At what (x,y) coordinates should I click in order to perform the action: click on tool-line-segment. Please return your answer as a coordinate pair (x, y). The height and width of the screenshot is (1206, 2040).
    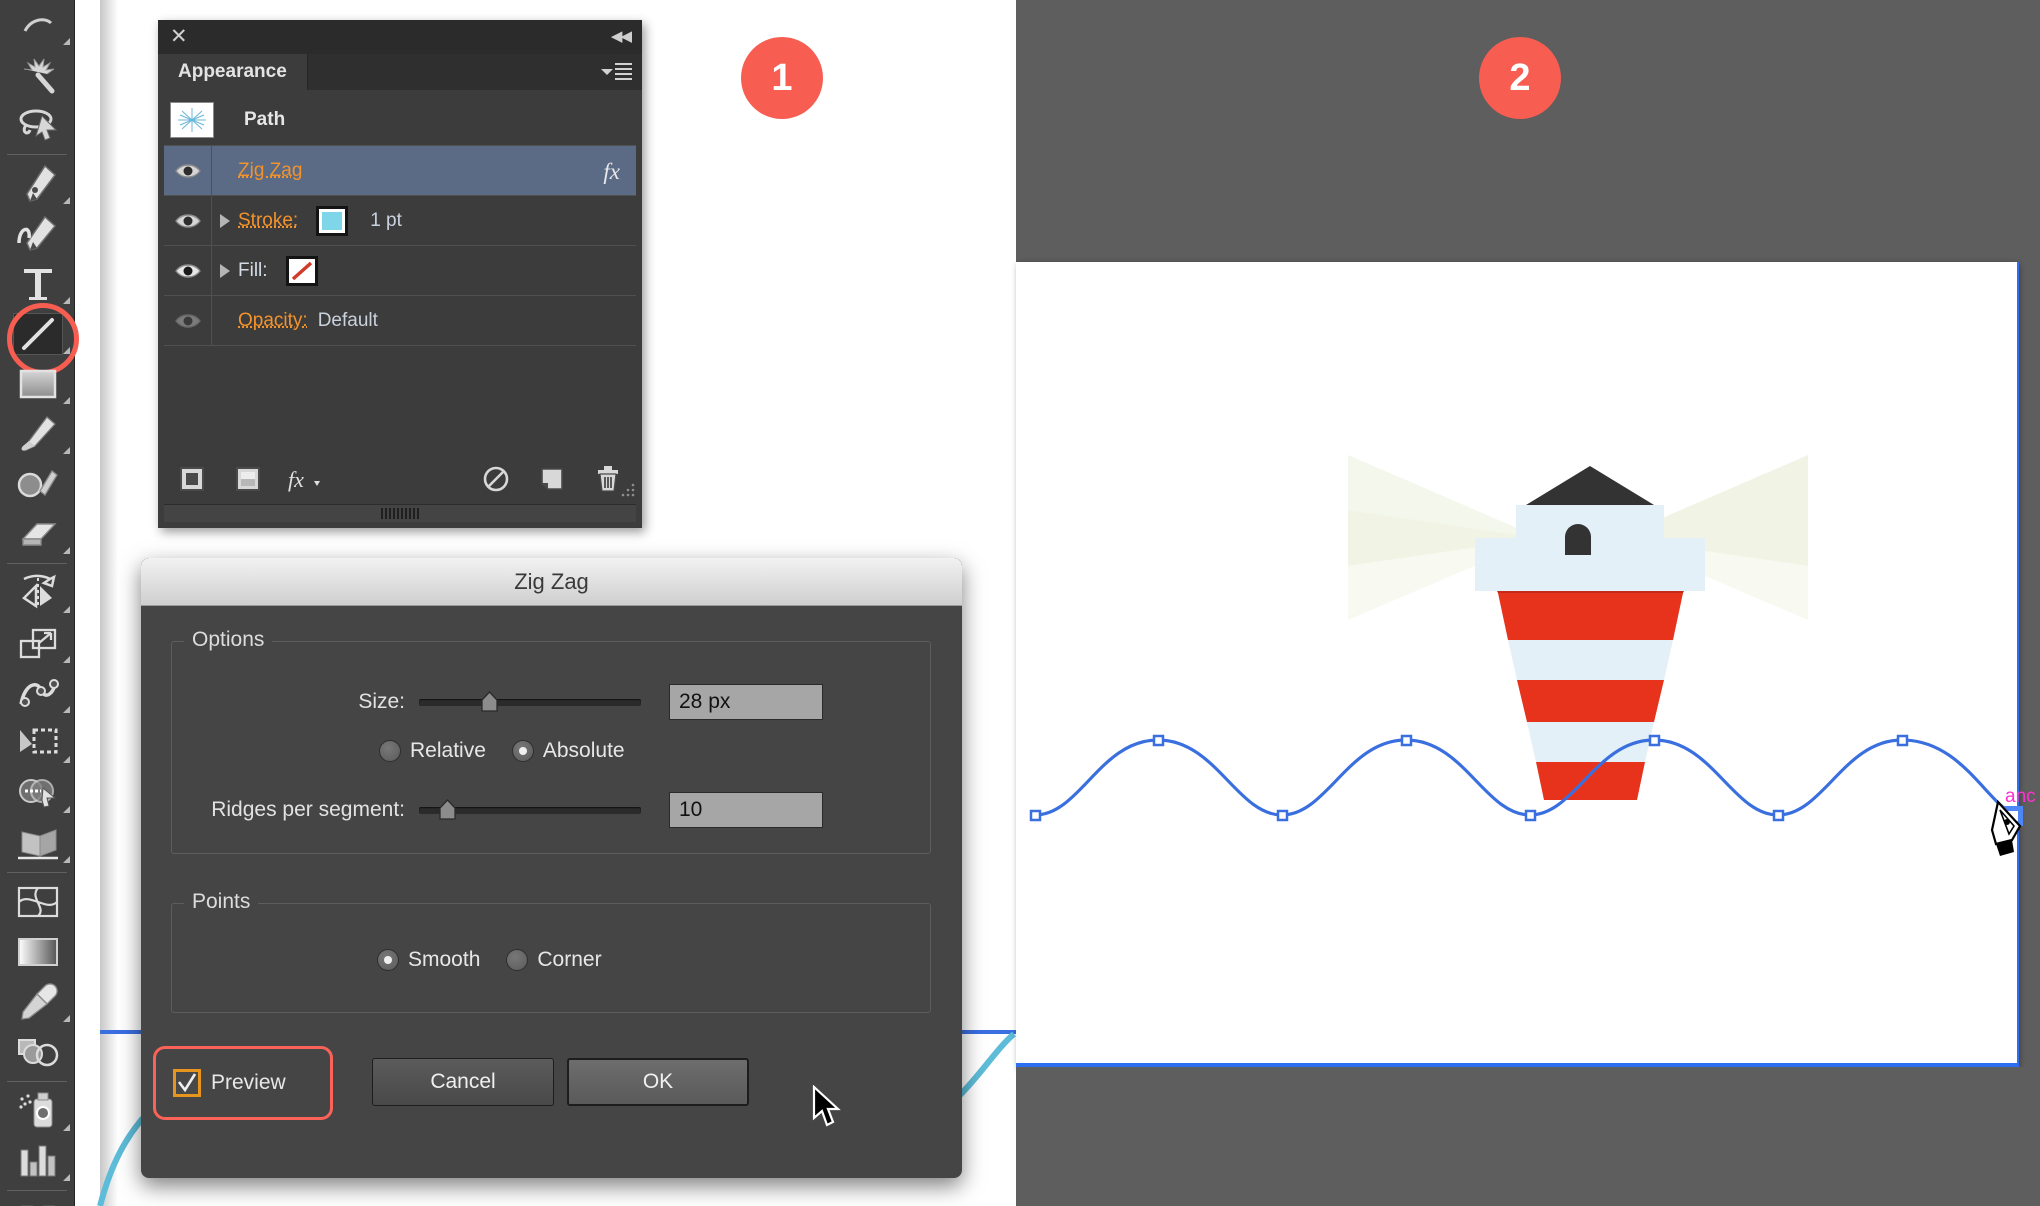
    Looking at the image, I should click on (39, 339).